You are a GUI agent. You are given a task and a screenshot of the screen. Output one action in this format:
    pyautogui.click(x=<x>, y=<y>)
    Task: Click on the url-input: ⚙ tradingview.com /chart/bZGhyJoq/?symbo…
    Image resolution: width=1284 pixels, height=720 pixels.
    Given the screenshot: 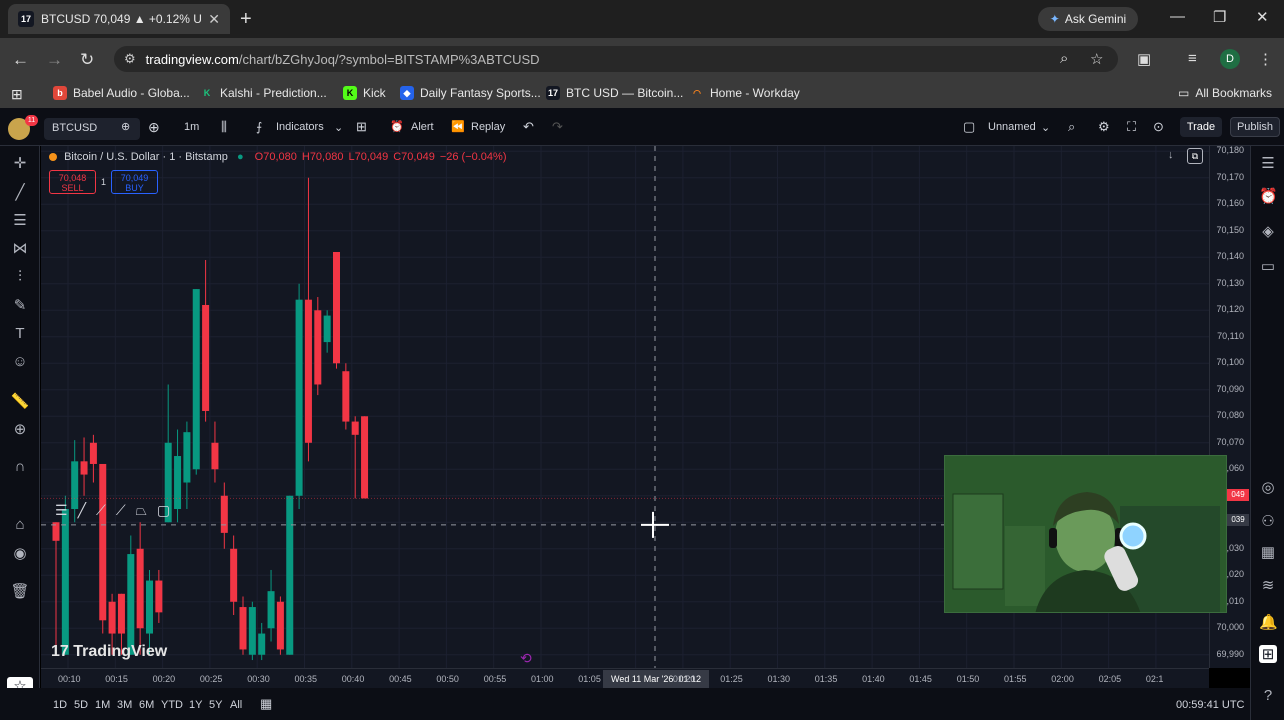 What is the action you would take?
    pyautogui.click(x=616, y=59)
    